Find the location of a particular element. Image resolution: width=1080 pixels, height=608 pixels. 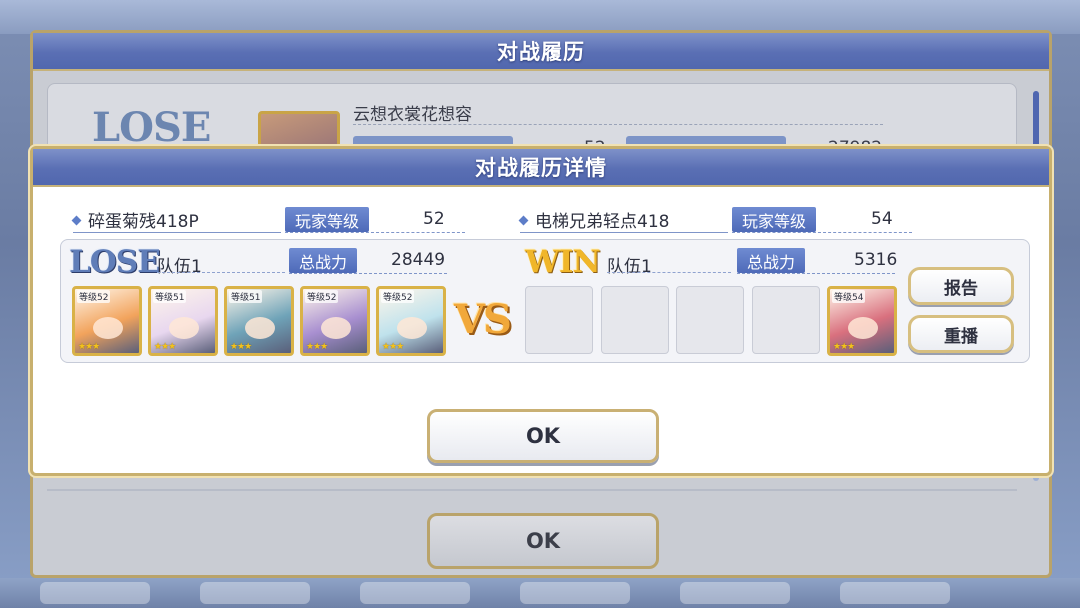

right-player-name: 电梯兄弟轻点418 is located at coordinates (594, 219).